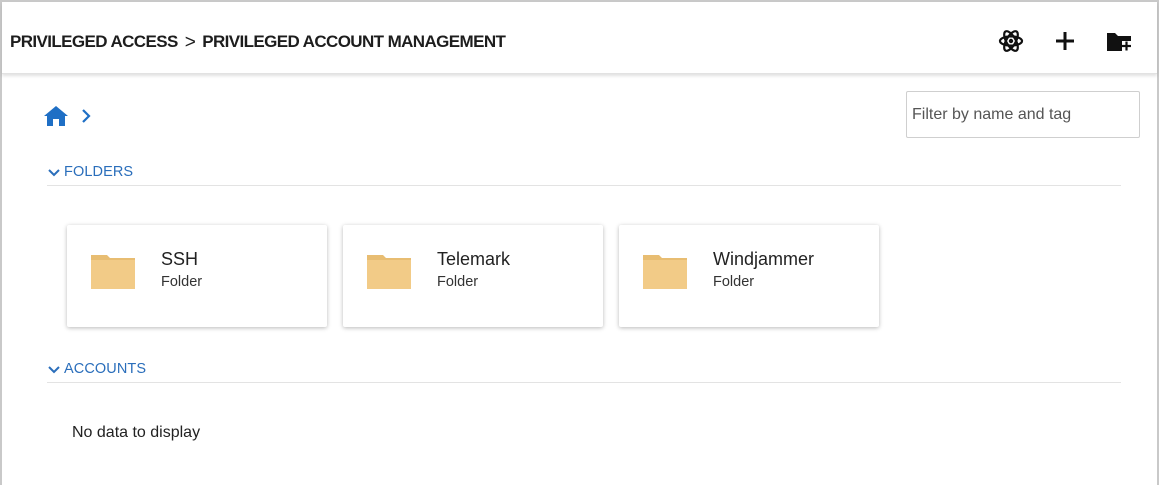 The image size is (1159, 485). Describe the element at coordinates (354, 41) in the screenshot. I see `title-crumb-account-management: PRIVILEGED ACCOUNT MANAGEMENT` at that location.